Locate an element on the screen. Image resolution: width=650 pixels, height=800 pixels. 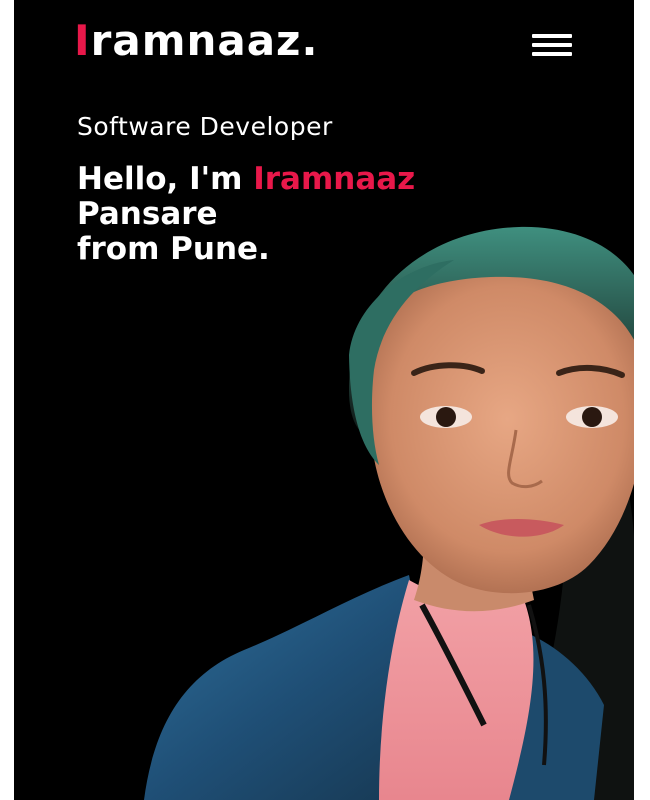
greeting-text: Hello, I'm is located at coordinates (165, 179).